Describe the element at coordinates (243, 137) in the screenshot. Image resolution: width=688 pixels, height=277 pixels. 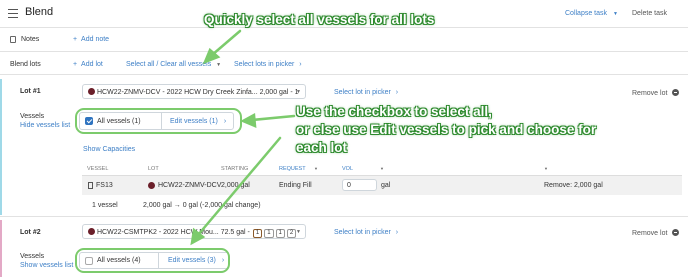
I see `annotation-arrows` at that location.